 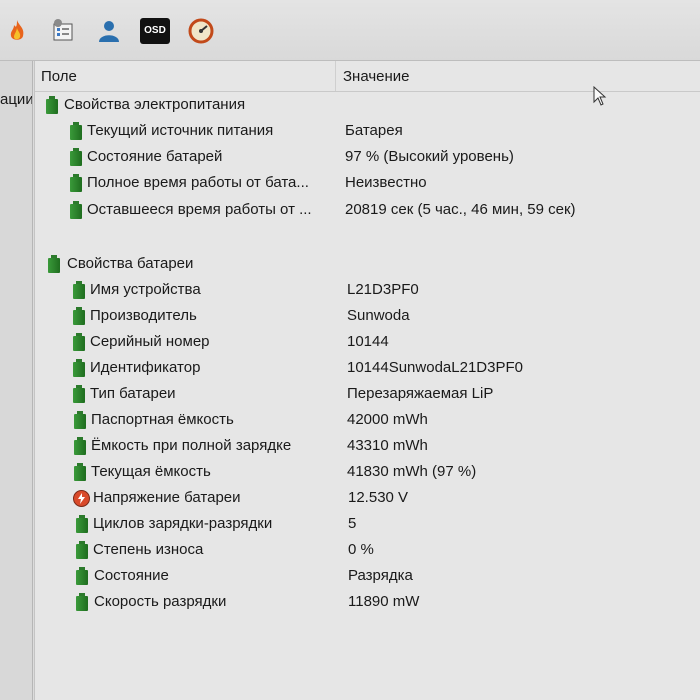 What do you see at coordinates (383, 289) in the screenshot?
I see `field-value: L21D3PF0` at bounding box center [383, 289].